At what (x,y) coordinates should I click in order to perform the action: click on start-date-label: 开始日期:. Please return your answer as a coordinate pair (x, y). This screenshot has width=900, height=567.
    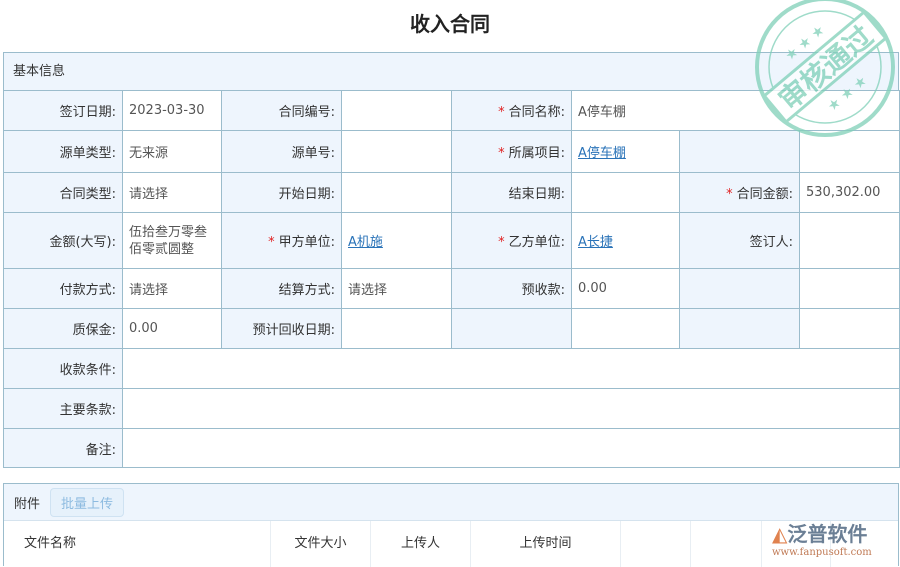
    Looking at the image, I should click on (281, 192).